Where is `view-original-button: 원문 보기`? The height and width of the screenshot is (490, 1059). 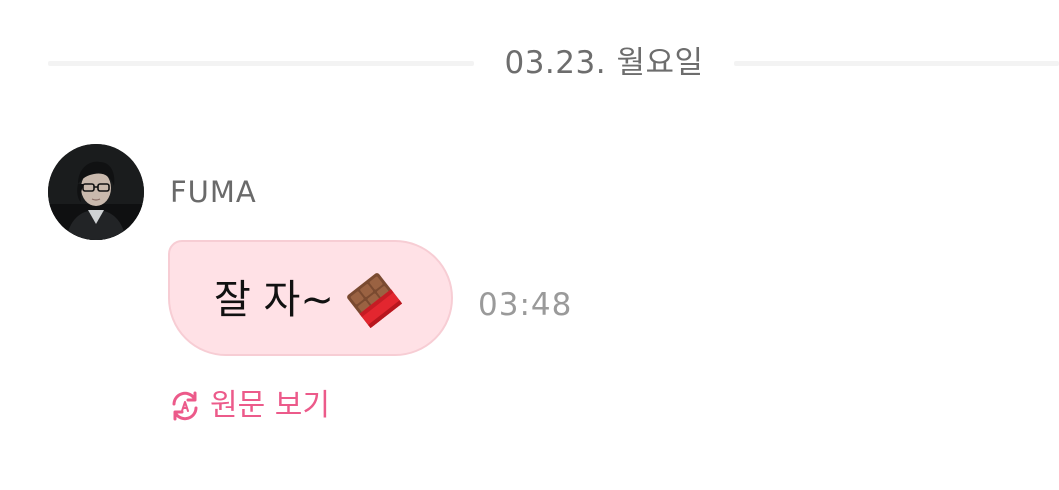 view-original-button: 원문 보기 is located at coordinates (249, 406).